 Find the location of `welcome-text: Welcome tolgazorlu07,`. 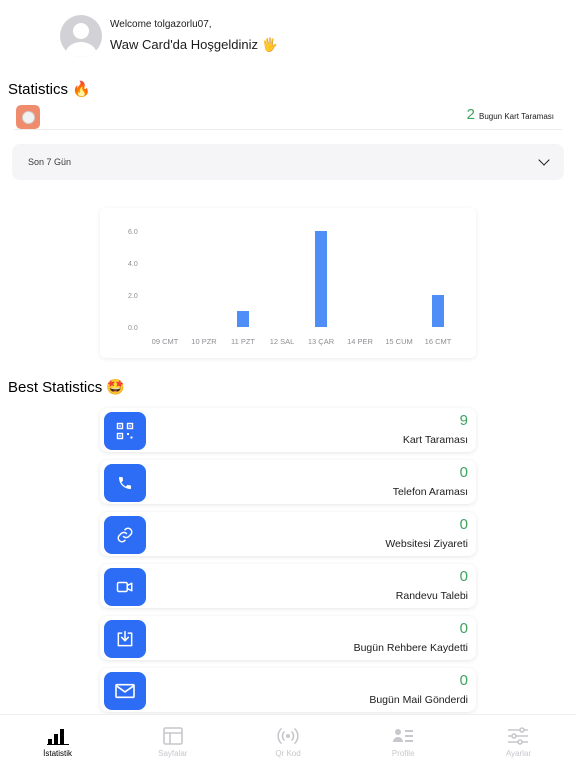

welcome-text: Welcome tolgazorlu07, is located at coordinates (161, 24).